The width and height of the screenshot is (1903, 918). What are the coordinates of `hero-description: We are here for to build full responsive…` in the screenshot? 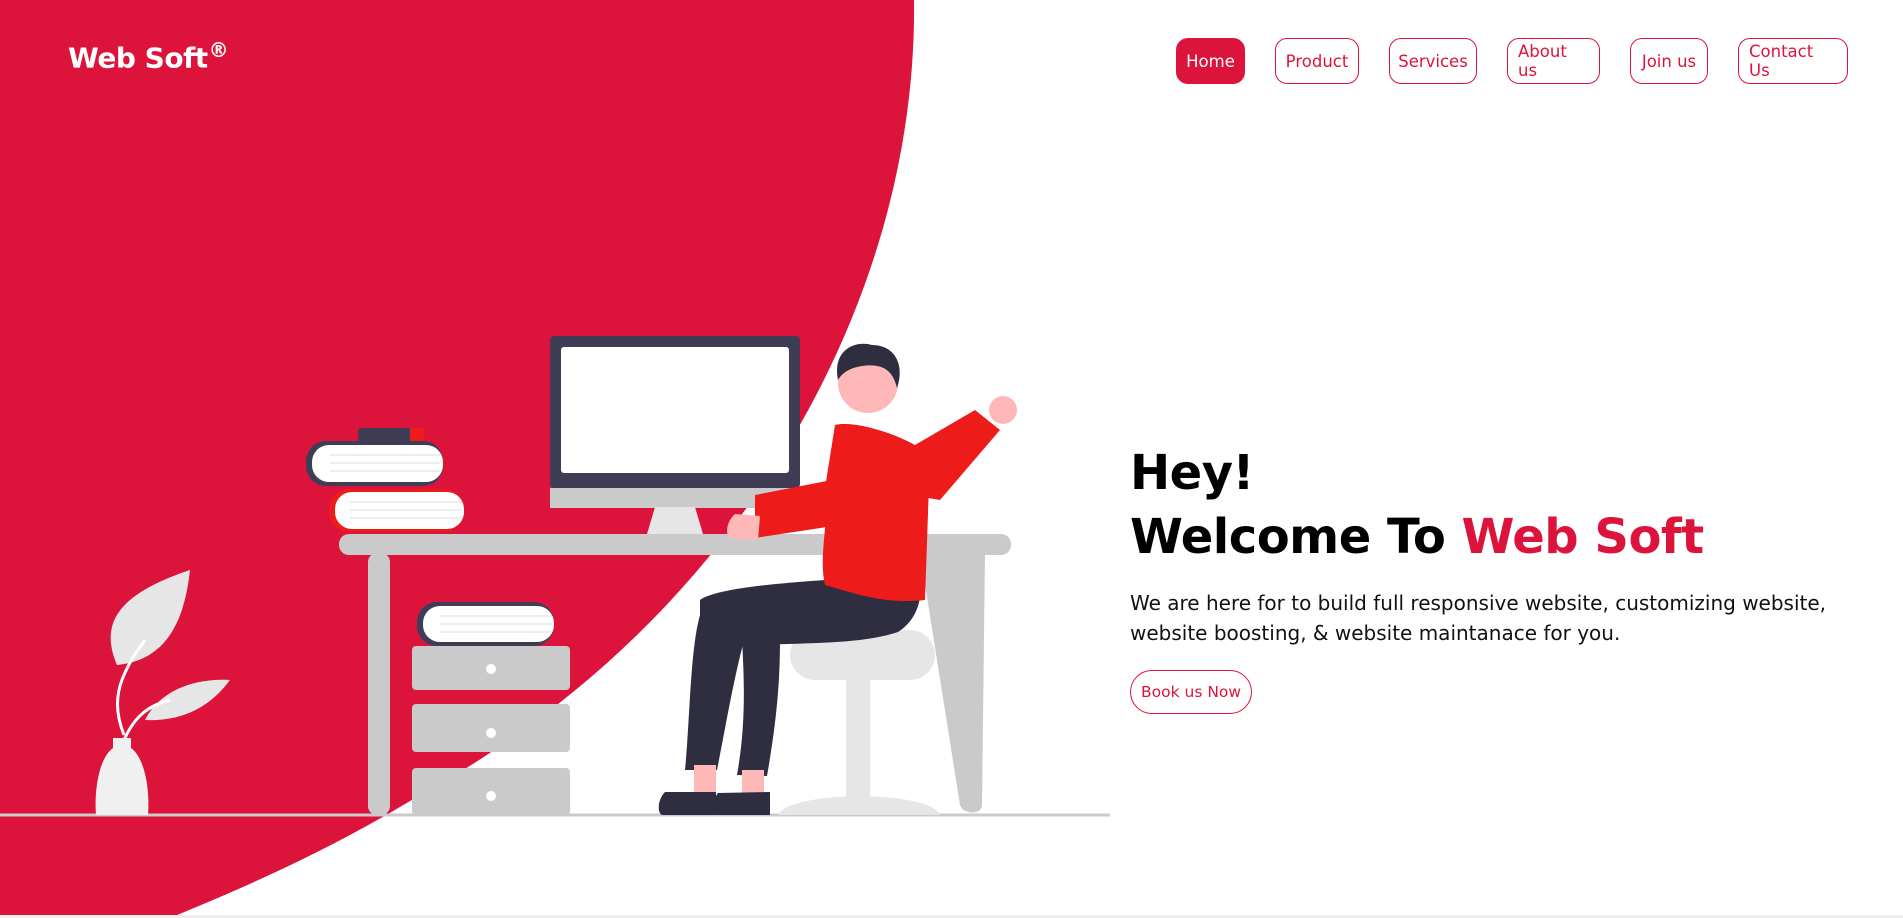 It's located at (1478, 618).